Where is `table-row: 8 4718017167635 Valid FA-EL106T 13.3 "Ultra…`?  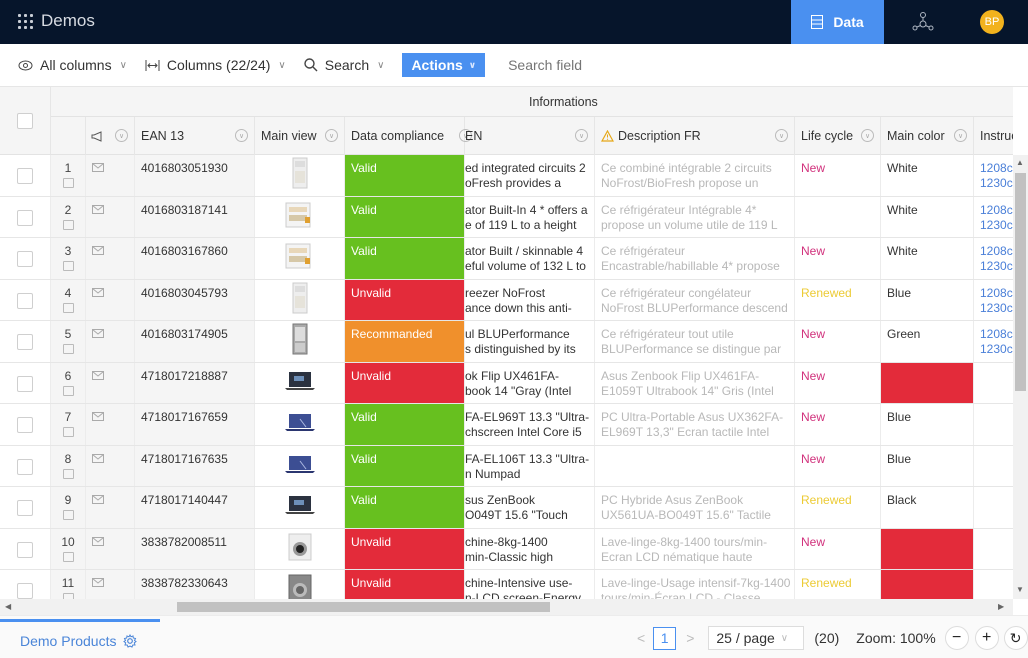
table-row: 8 4718017167635 Valid FA-EL106T 13.3 "Ultra… is located at coordinates (506, 466).